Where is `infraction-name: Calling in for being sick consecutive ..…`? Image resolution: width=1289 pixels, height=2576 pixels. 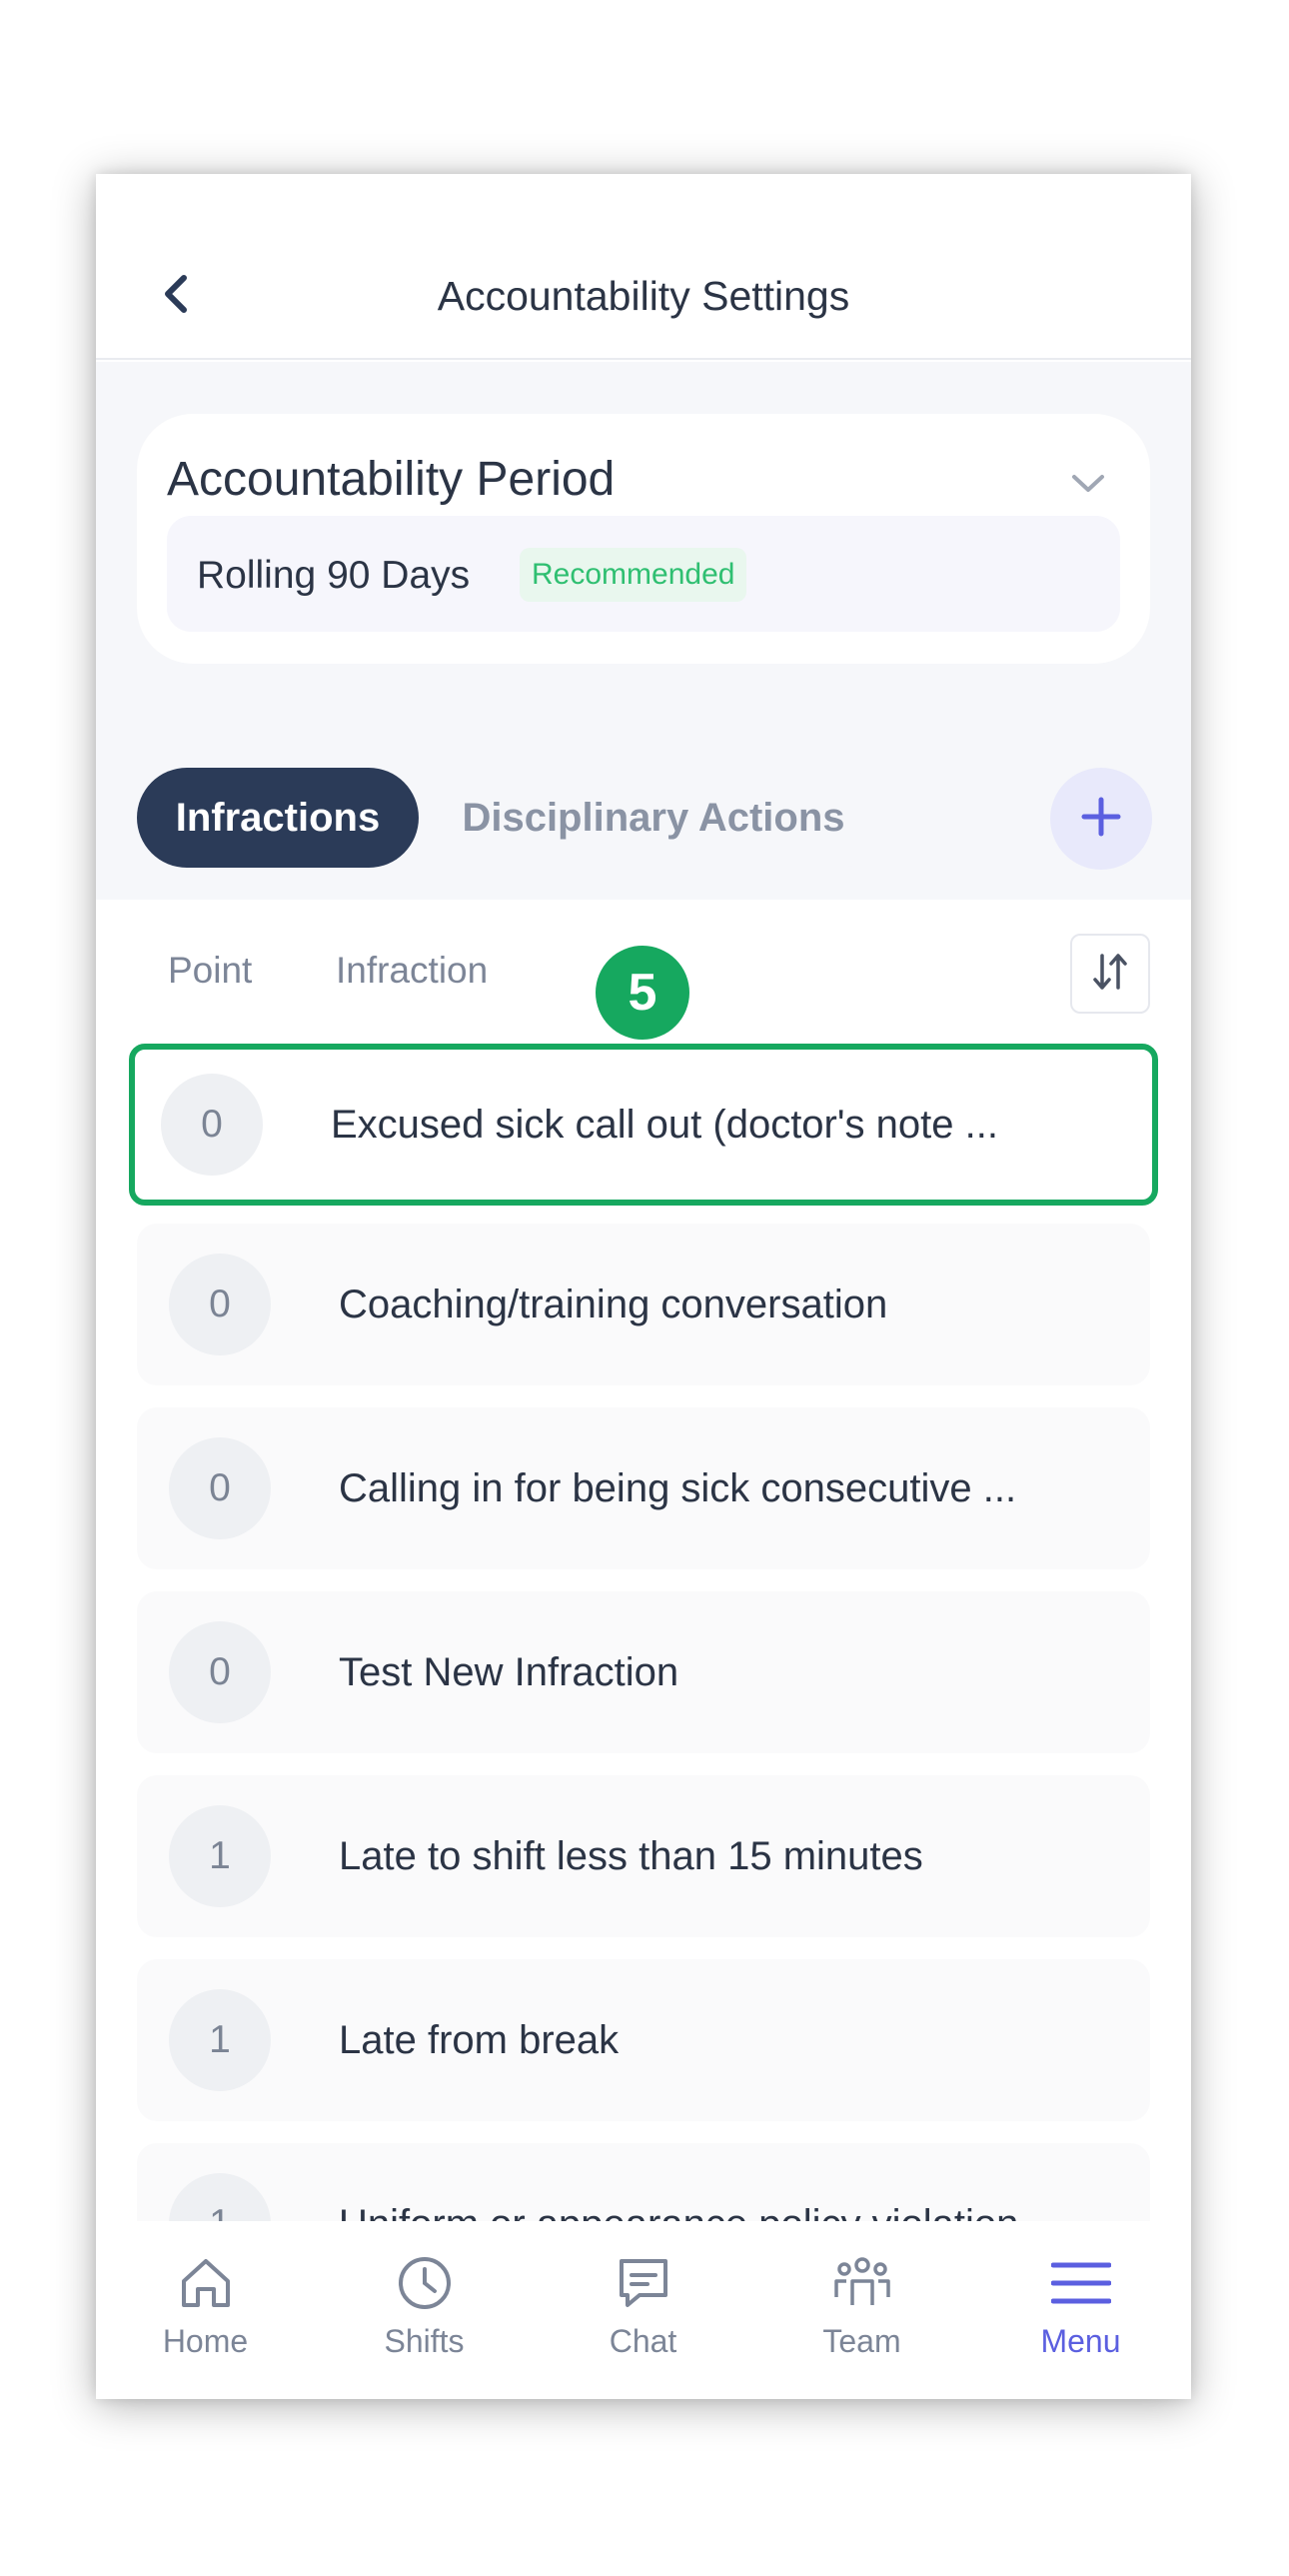 infraction-name: Calling in for being sick consecutive ..… is located at coordinates (678, 1488).